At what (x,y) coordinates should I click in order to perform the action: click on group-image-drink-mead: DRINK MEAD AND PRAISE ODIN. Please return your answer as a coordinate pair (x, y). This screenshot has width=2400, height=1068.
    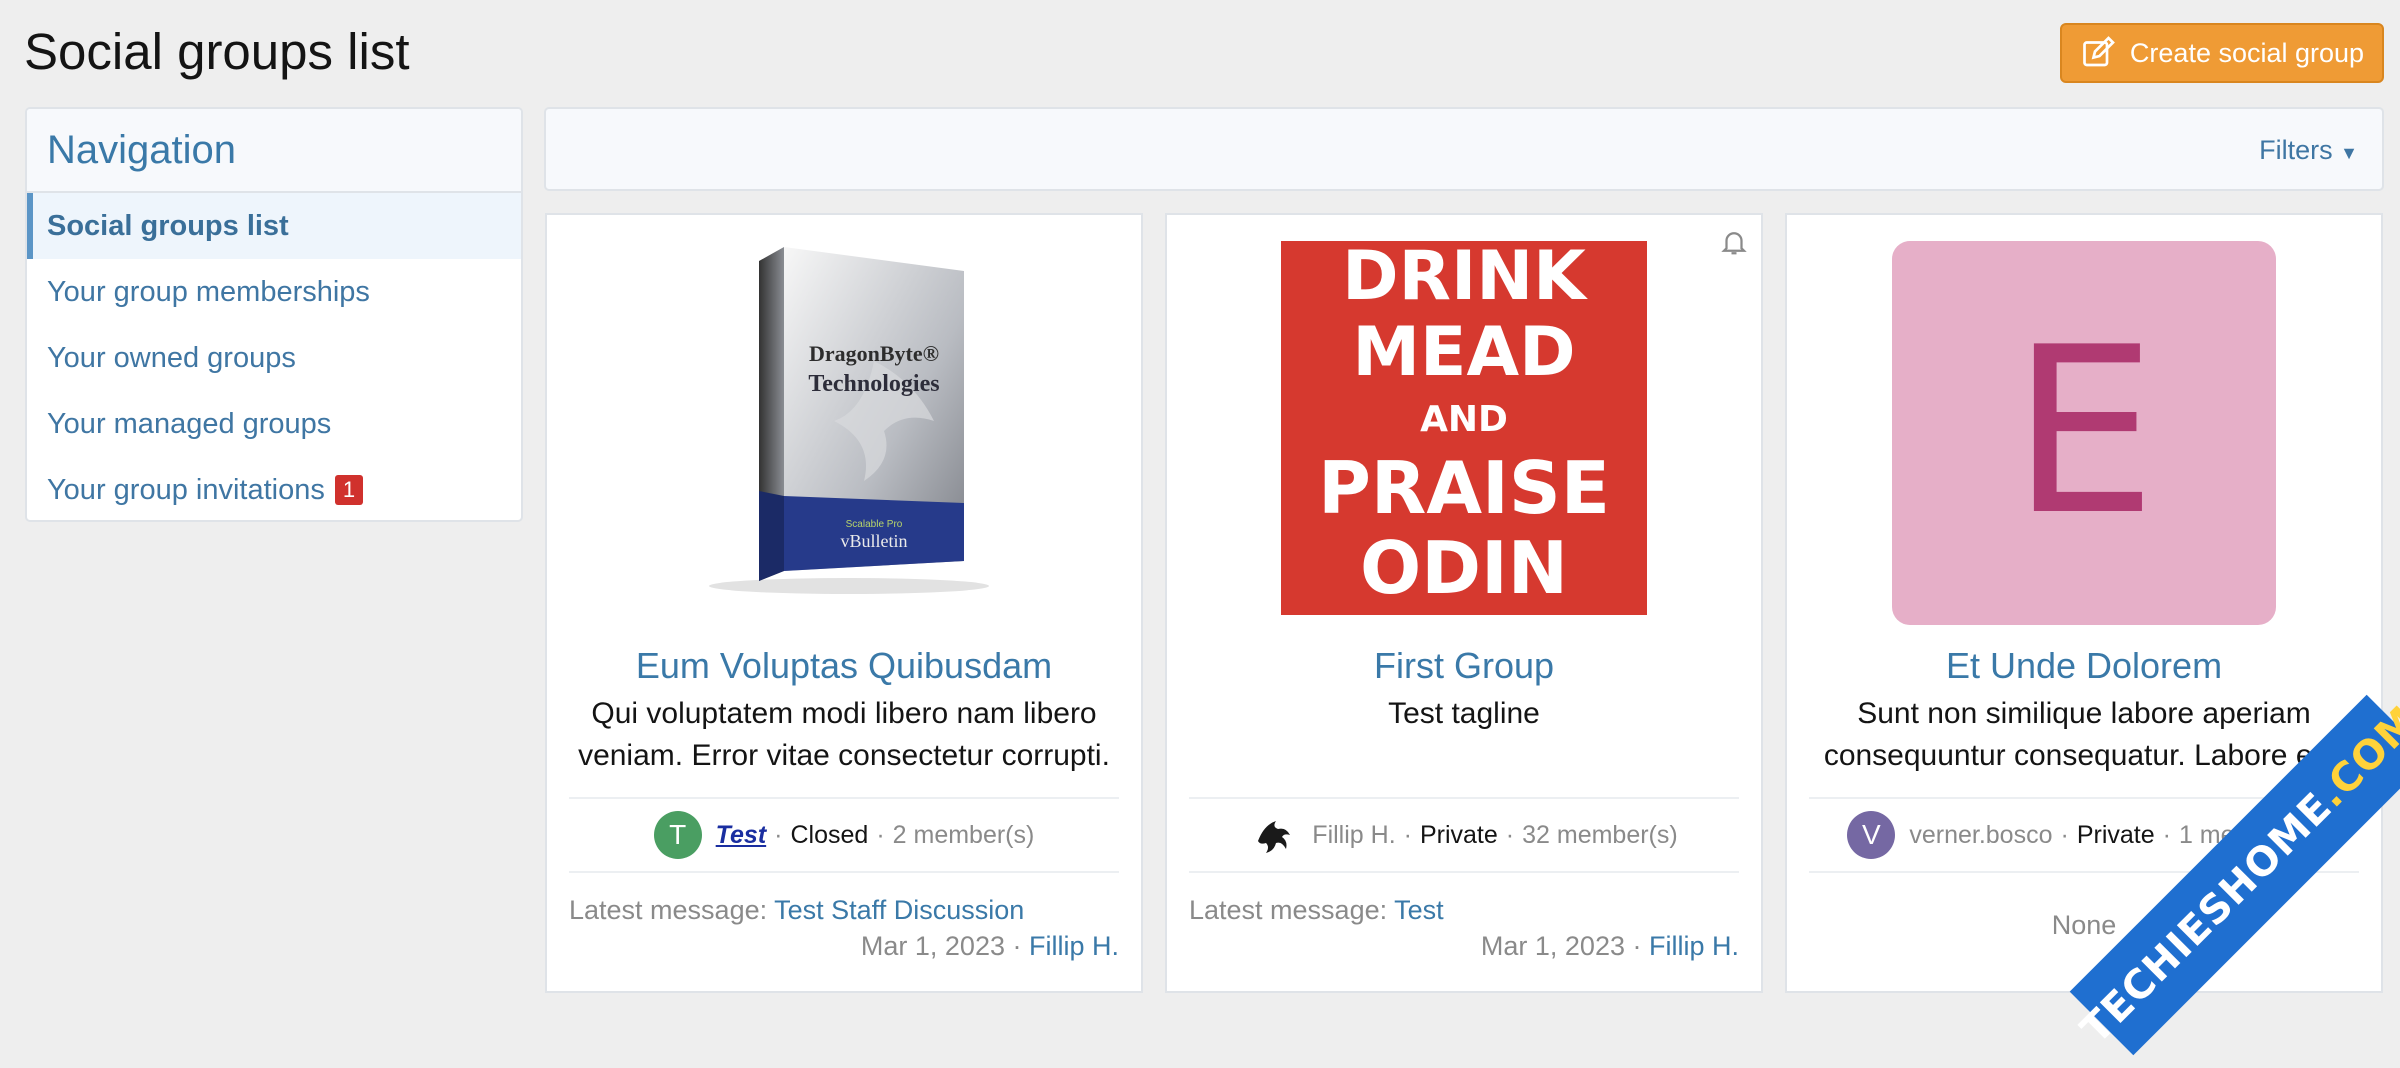
    Looking at the image, I should click on (1464, 428).